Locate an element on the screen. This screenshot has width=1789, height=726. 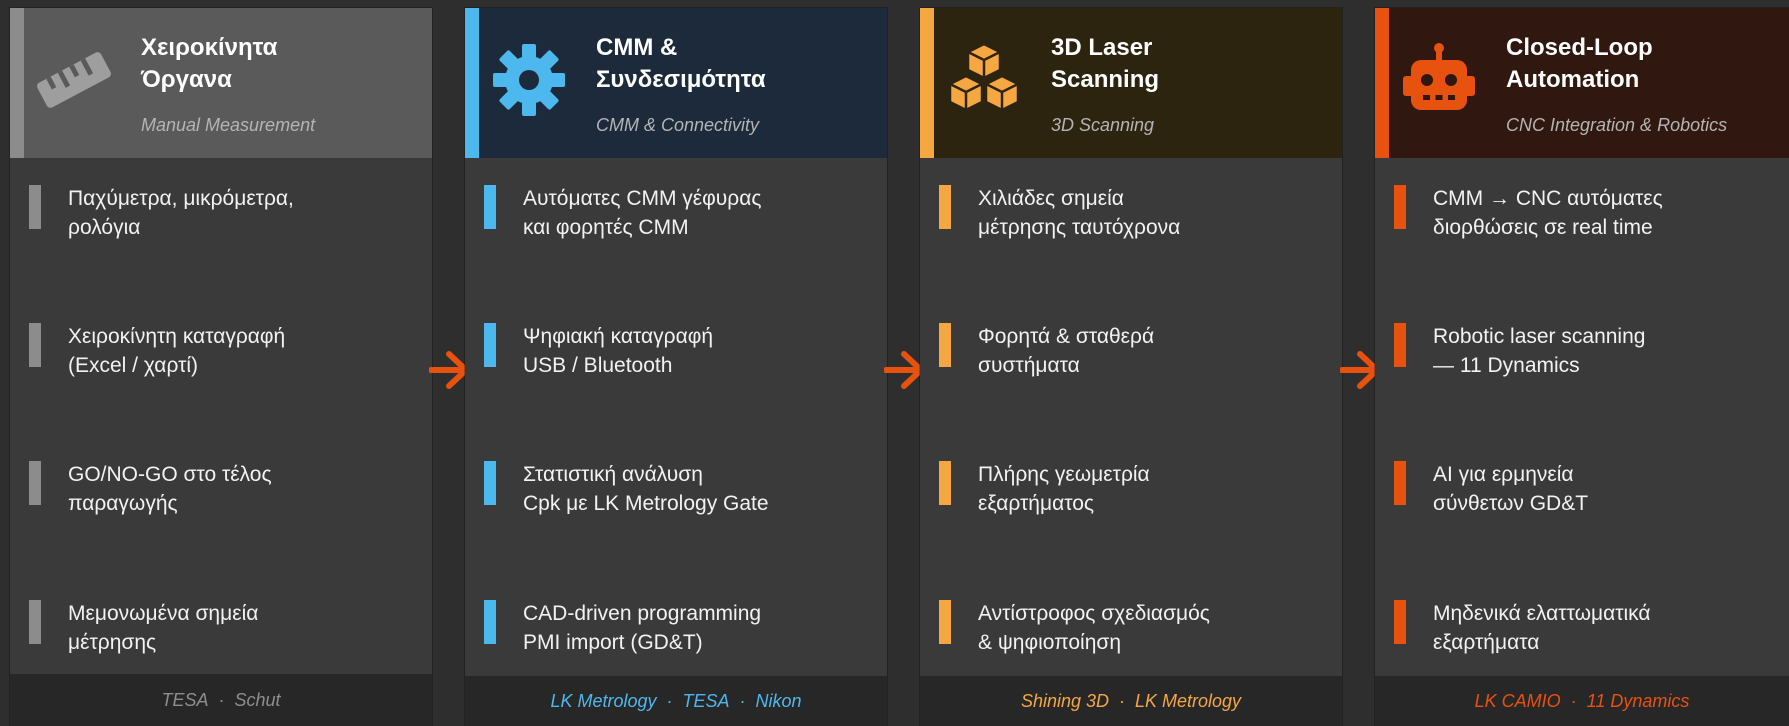
list-item: Φορητά & σταθερά συστήματα is located at coordinates (1131, 352).